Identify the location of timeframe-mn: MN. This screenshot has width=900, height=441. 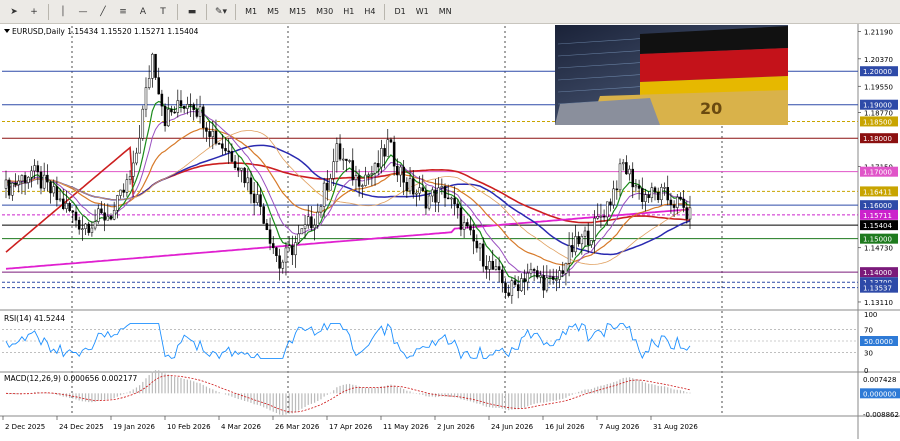
(445, 11).